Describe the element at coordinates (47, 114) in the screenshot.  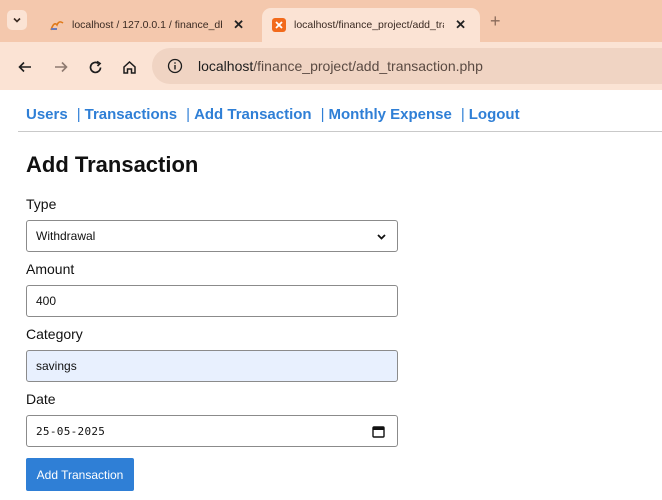
I see `nav-link-users: Users` at that location.